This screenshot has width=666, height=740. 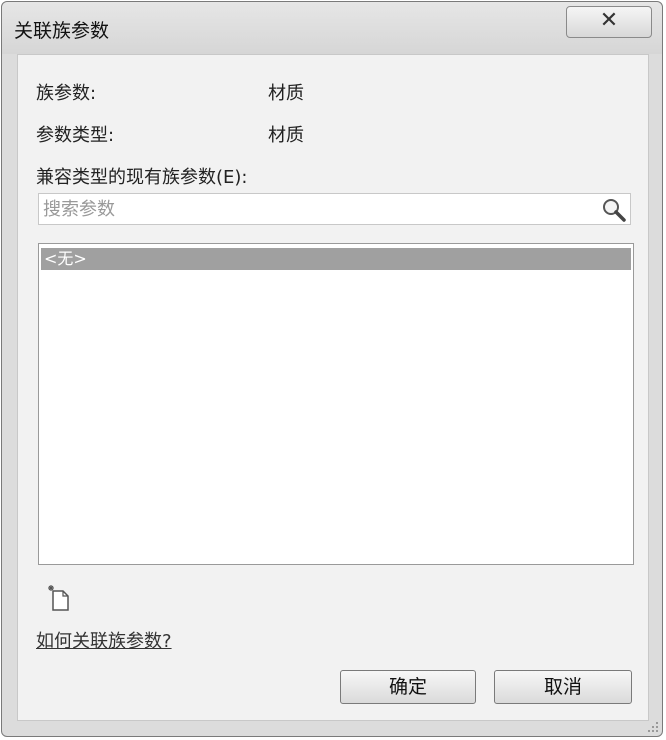 What do you see at coordinates (653, 727) in the screenshot?
I see `resize-grip-icon` at bounding box center [653, 727].